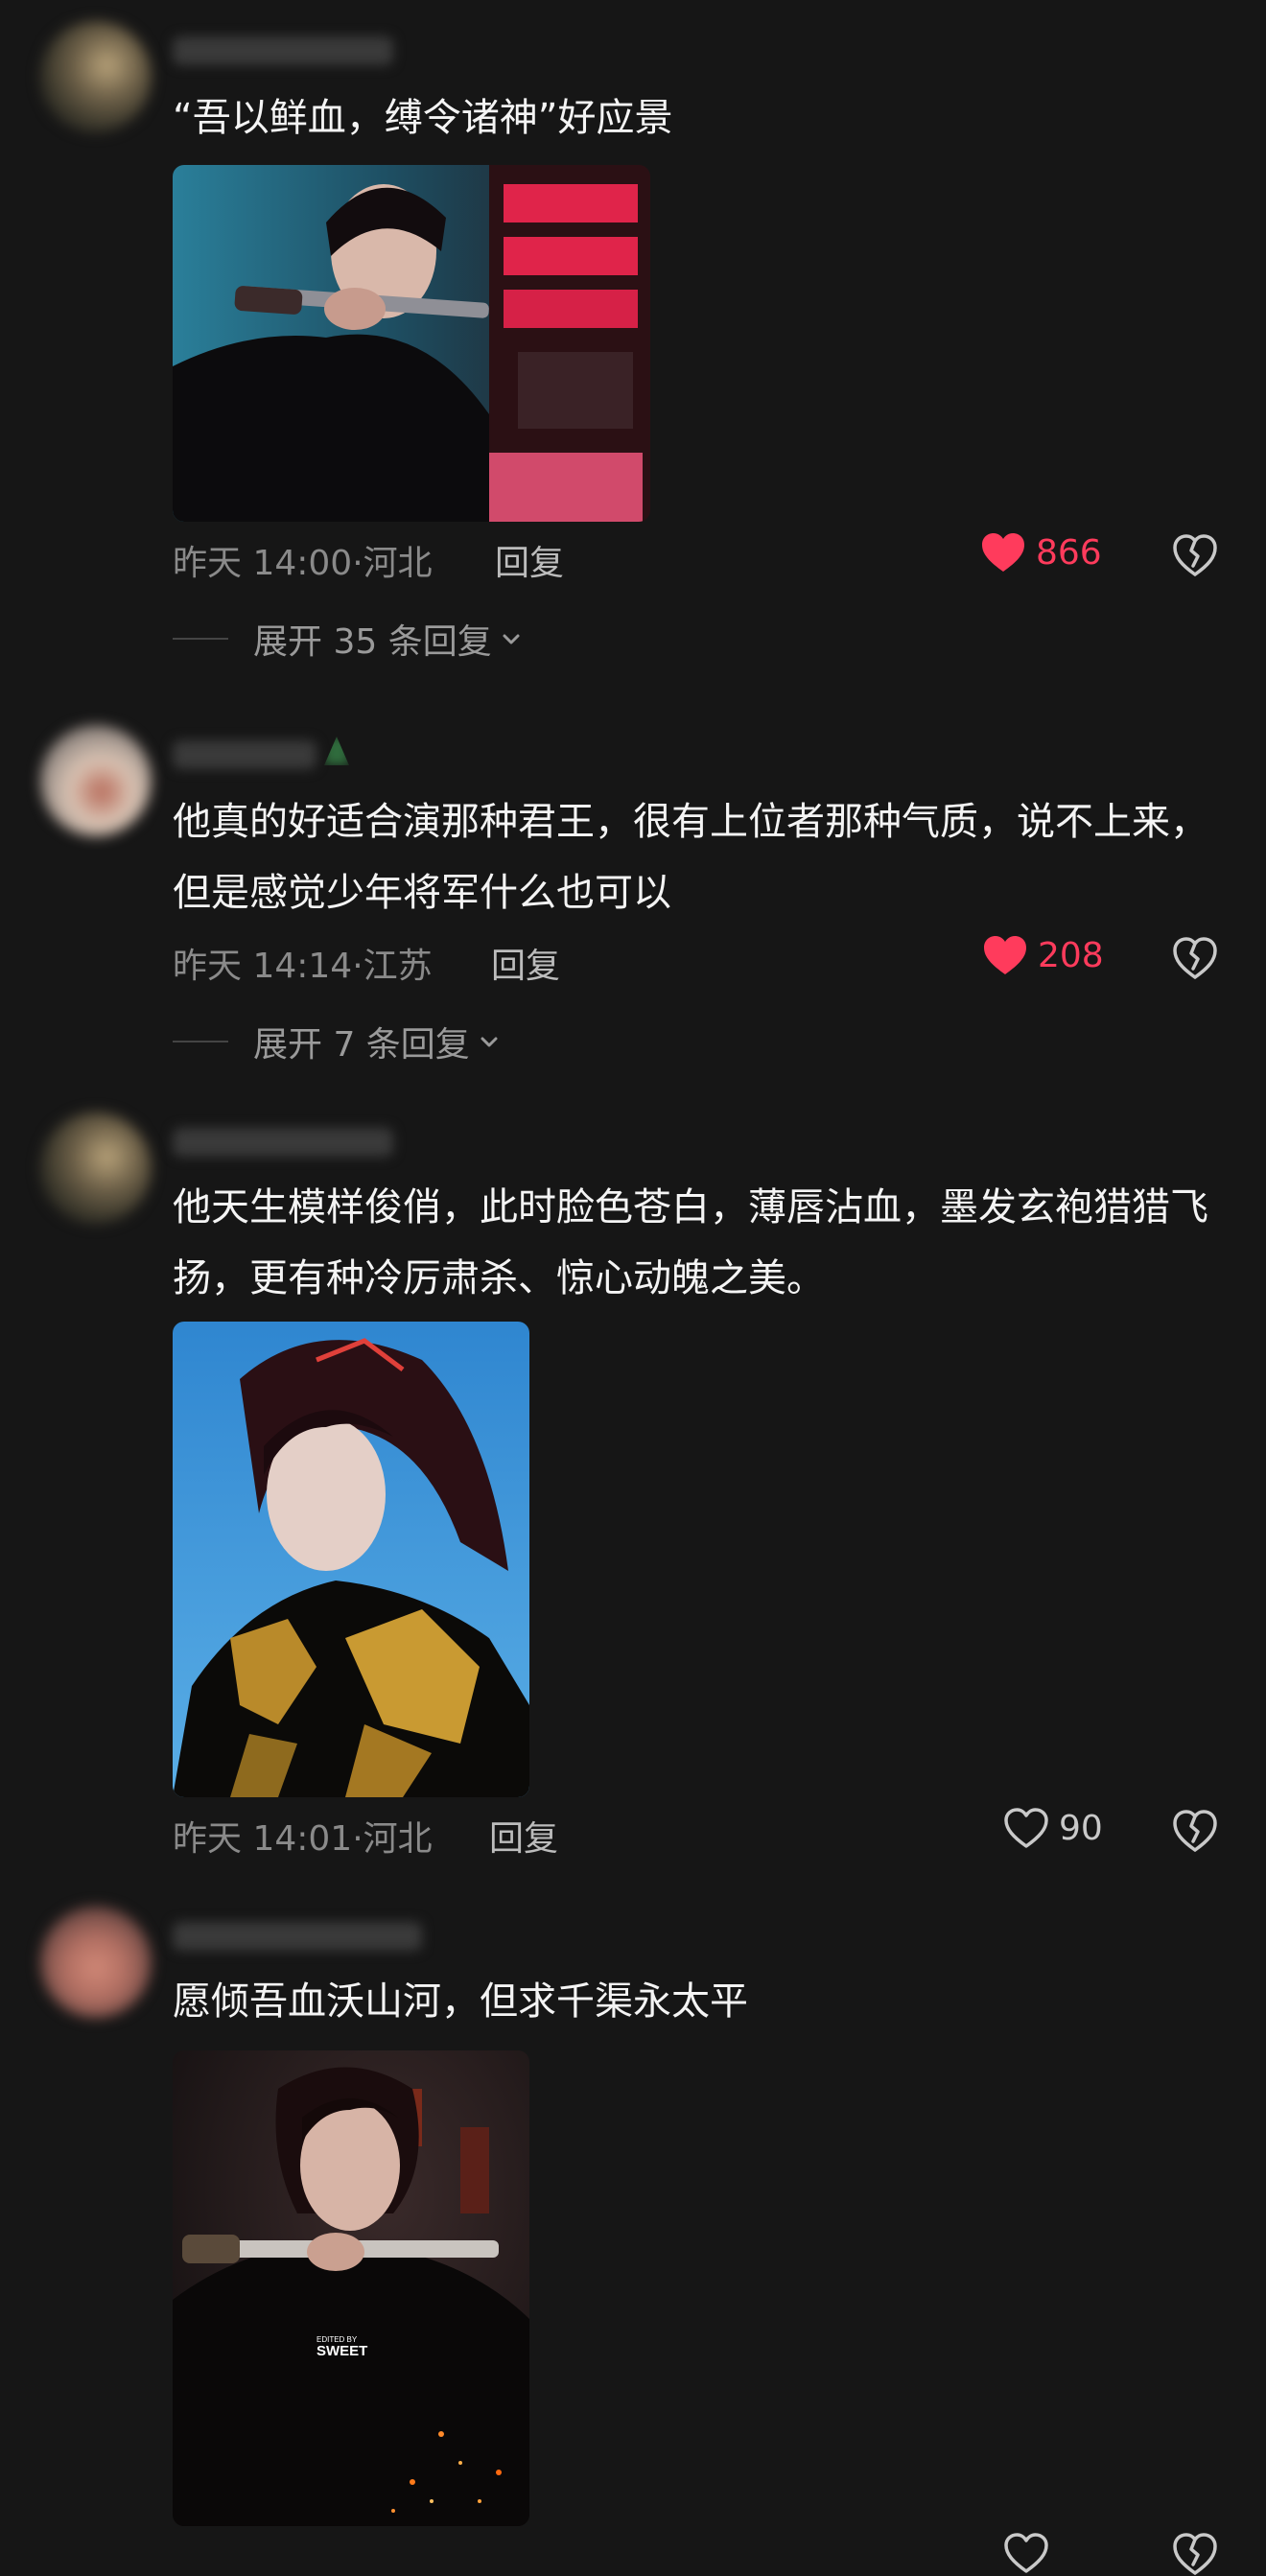 The image size is (1266, 2576). What do you see at coordinates (423, 118) in the screenshot?
I see `comment-text: “吾以鲜血，缚令诸神”好应景` at bounding box center [423, 118].